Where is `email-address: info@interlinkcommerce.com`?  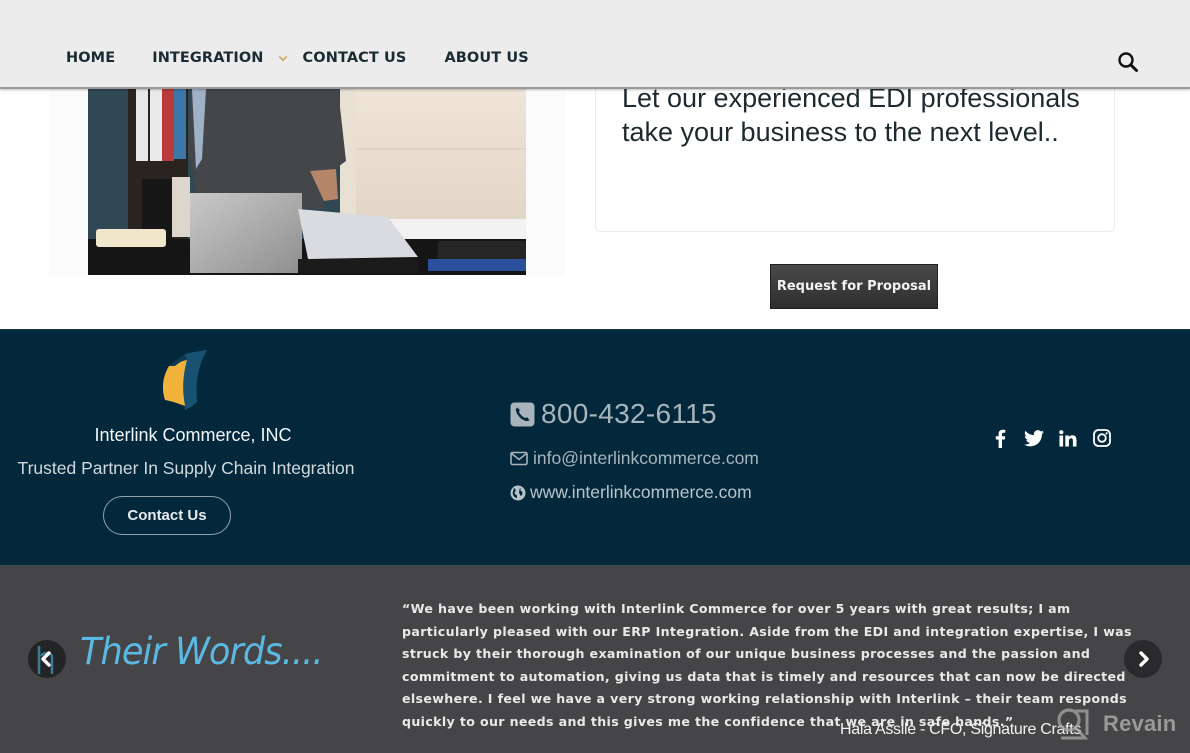
email-address: info@interlinkcommerce.com is located at coordinates (646, 458).